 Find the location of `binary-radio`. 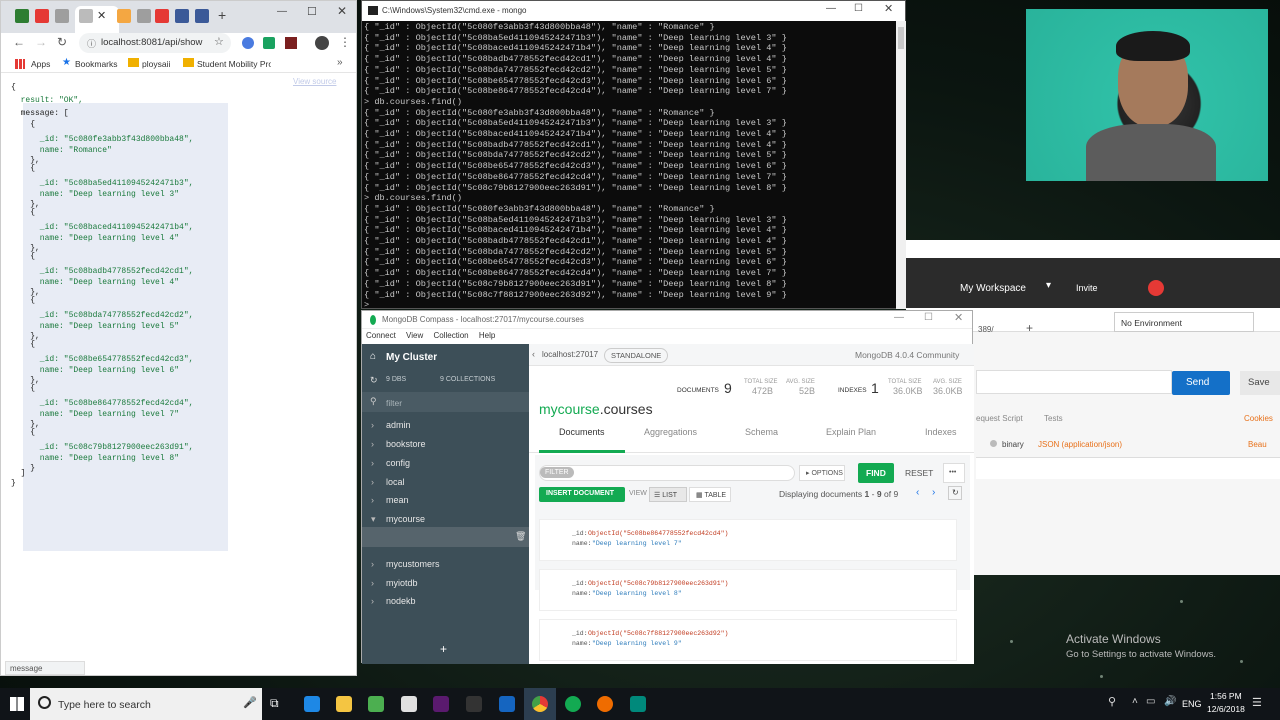

binary-radio is located at coordinates (993, 443).